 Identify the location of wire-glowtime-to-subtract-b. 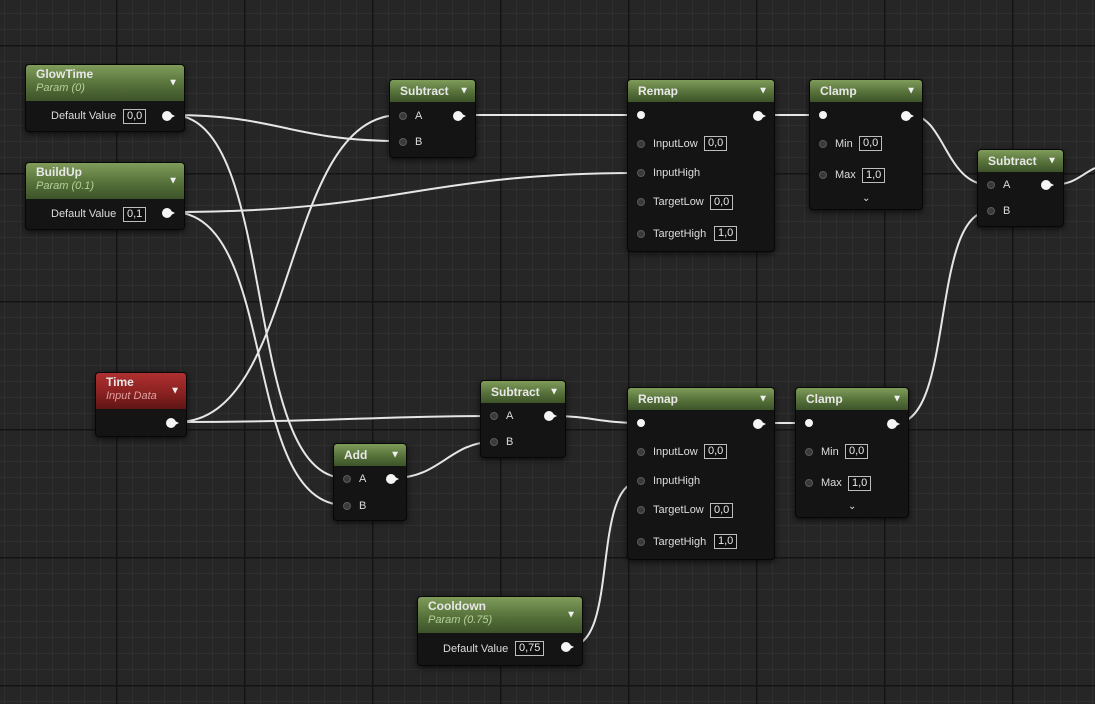
(286, 128).